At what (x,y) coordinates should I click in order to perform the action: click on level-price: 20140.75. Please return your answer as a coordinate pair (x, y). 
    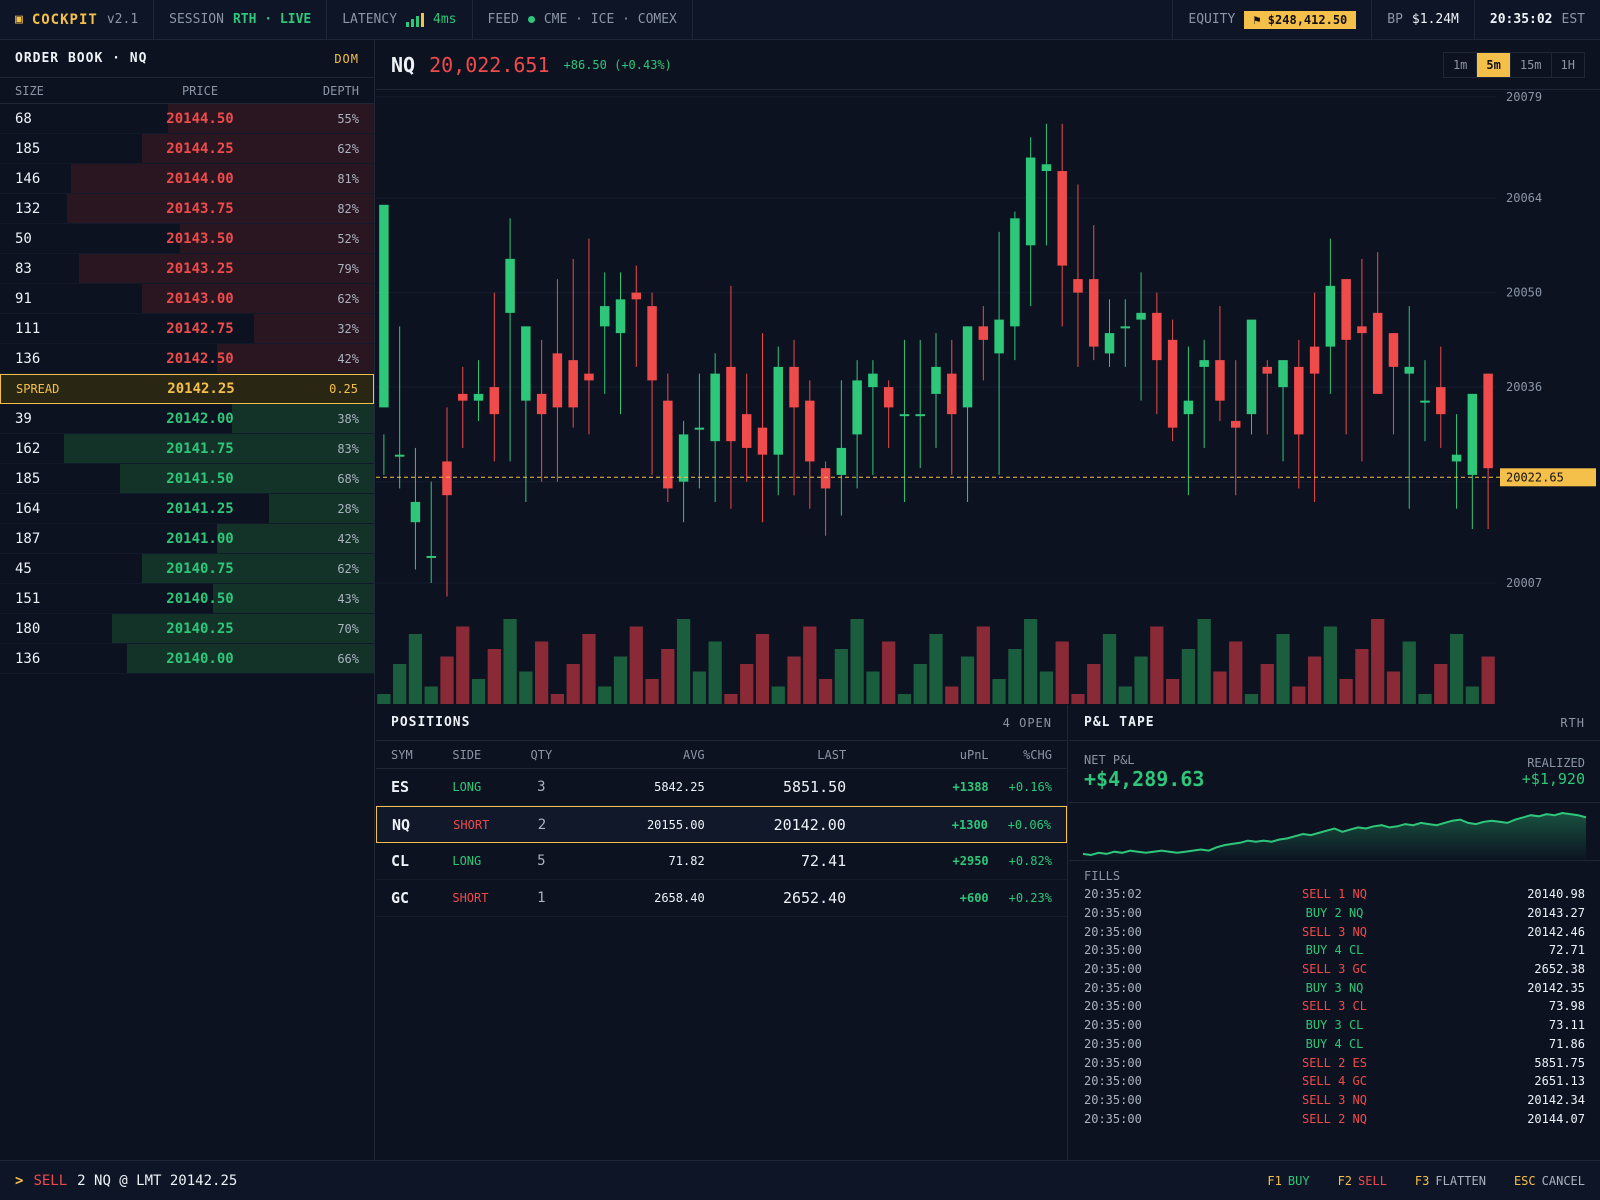
    Looking at the image, I should click on (200, 569).